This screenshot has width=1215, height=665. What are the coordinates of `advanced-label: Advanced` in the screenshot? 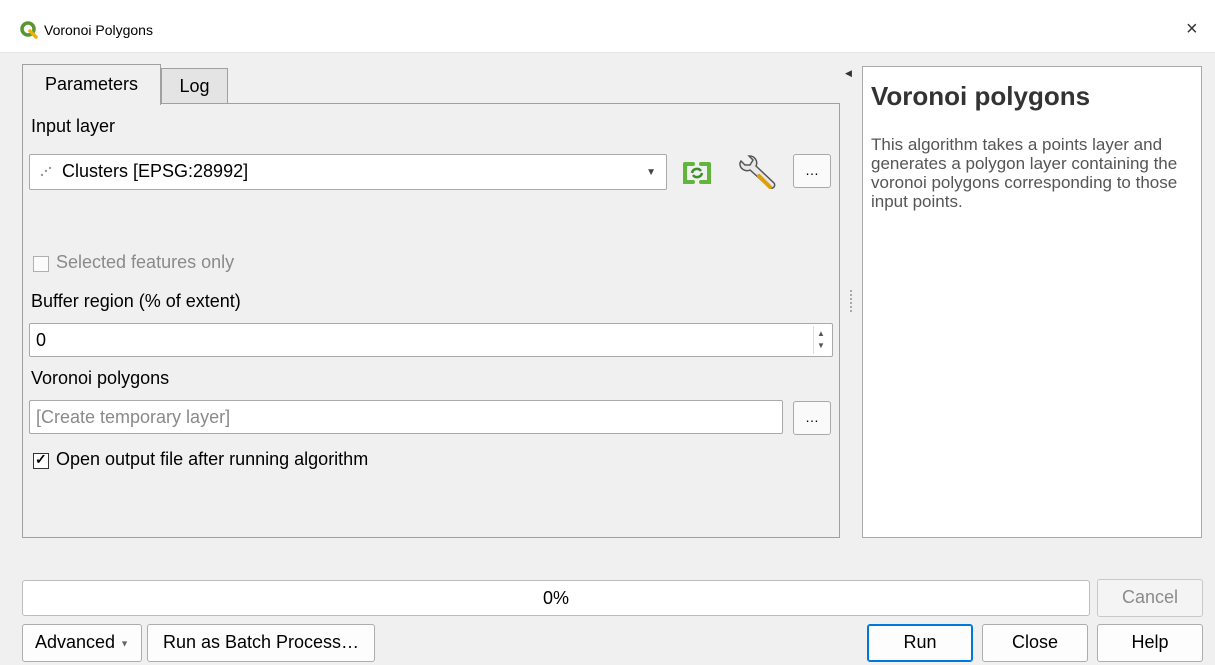 It's located at (75, 642).